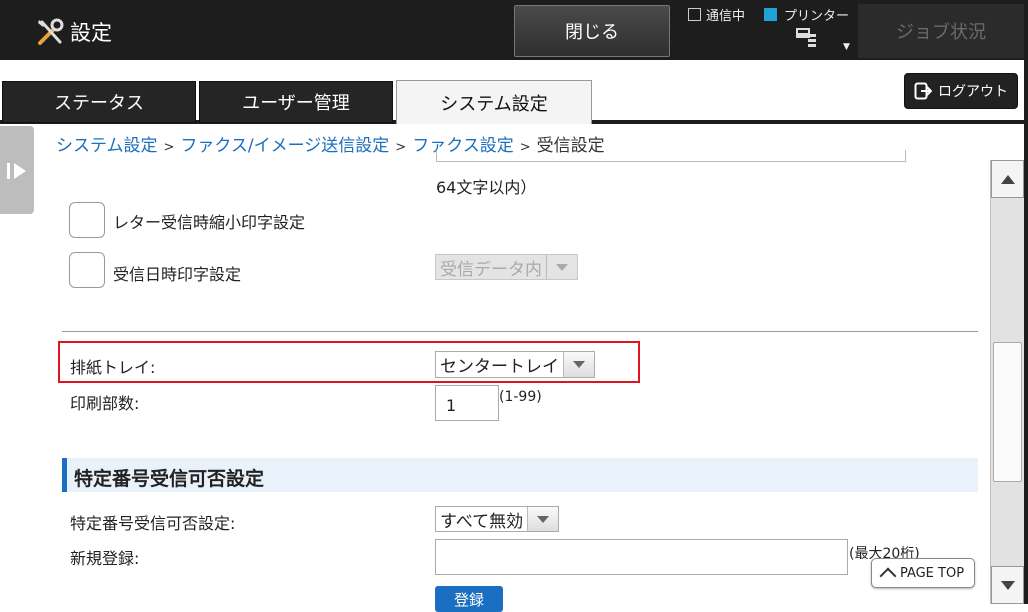 The image size is (1028, 612). Describe the element at coordinates (153, 523) in the screenshot. I see `specific-number-label: 特定番号受信可否設定:` at that location.